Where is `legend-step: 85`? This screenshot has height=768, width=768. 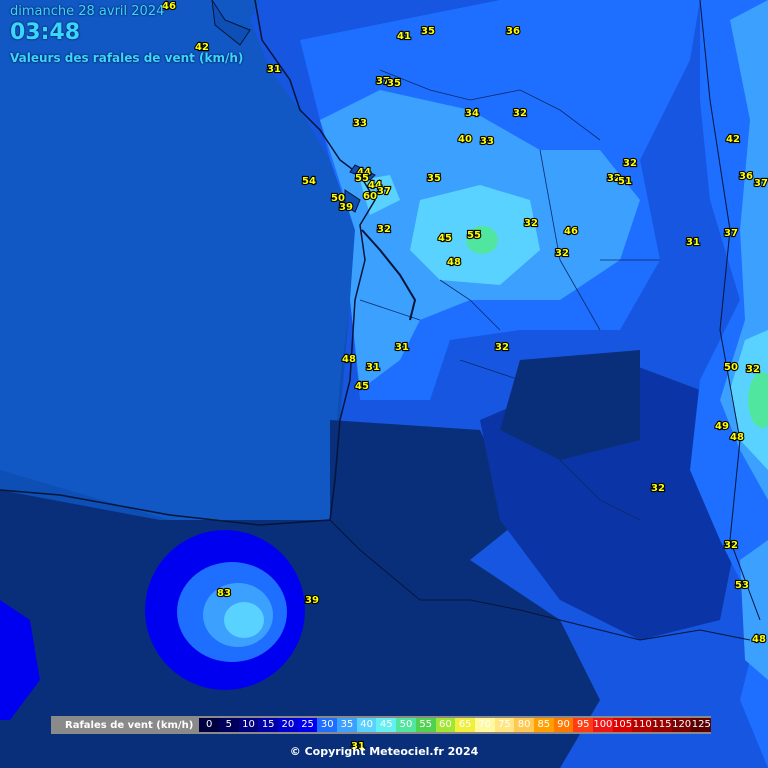 legend-step: 85 is located at coordinates (543, 725).